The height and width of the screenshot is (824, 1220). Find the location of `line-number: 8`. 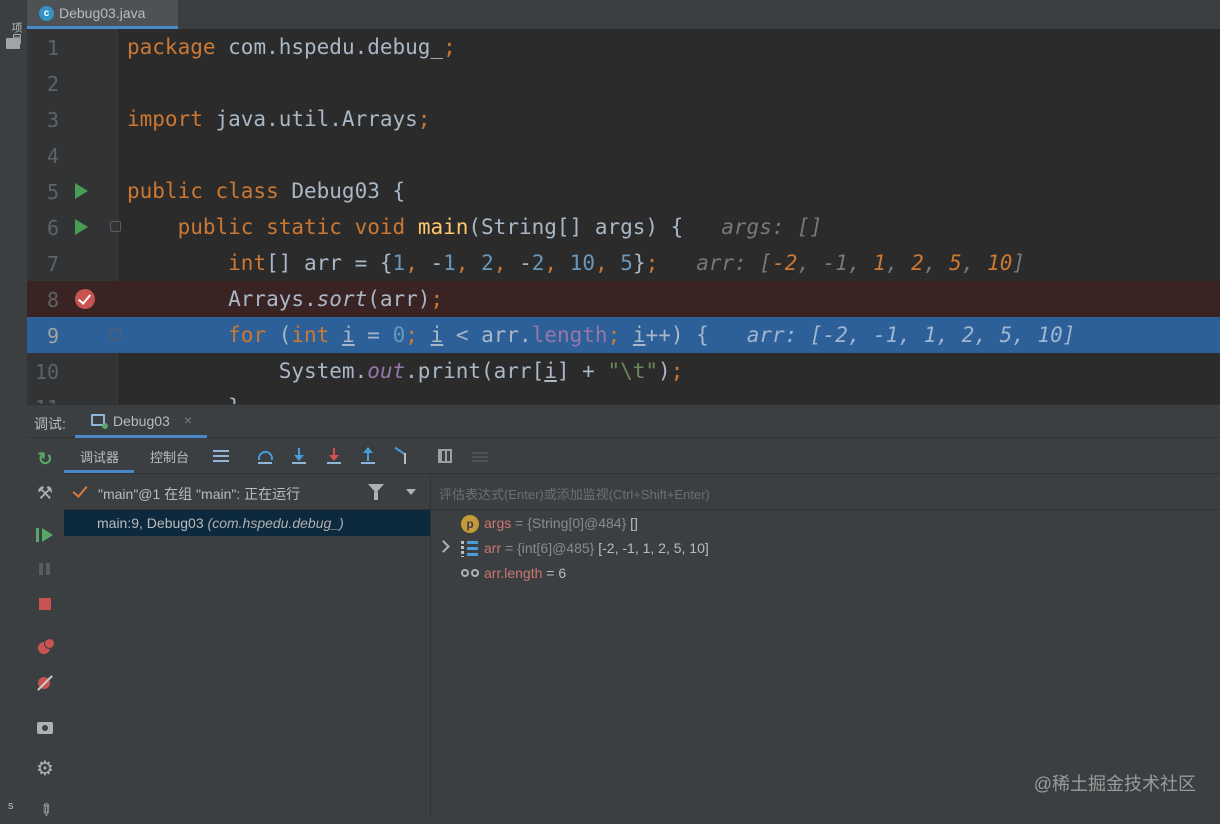

line-number: 8 is located at coordinates (43, 300).